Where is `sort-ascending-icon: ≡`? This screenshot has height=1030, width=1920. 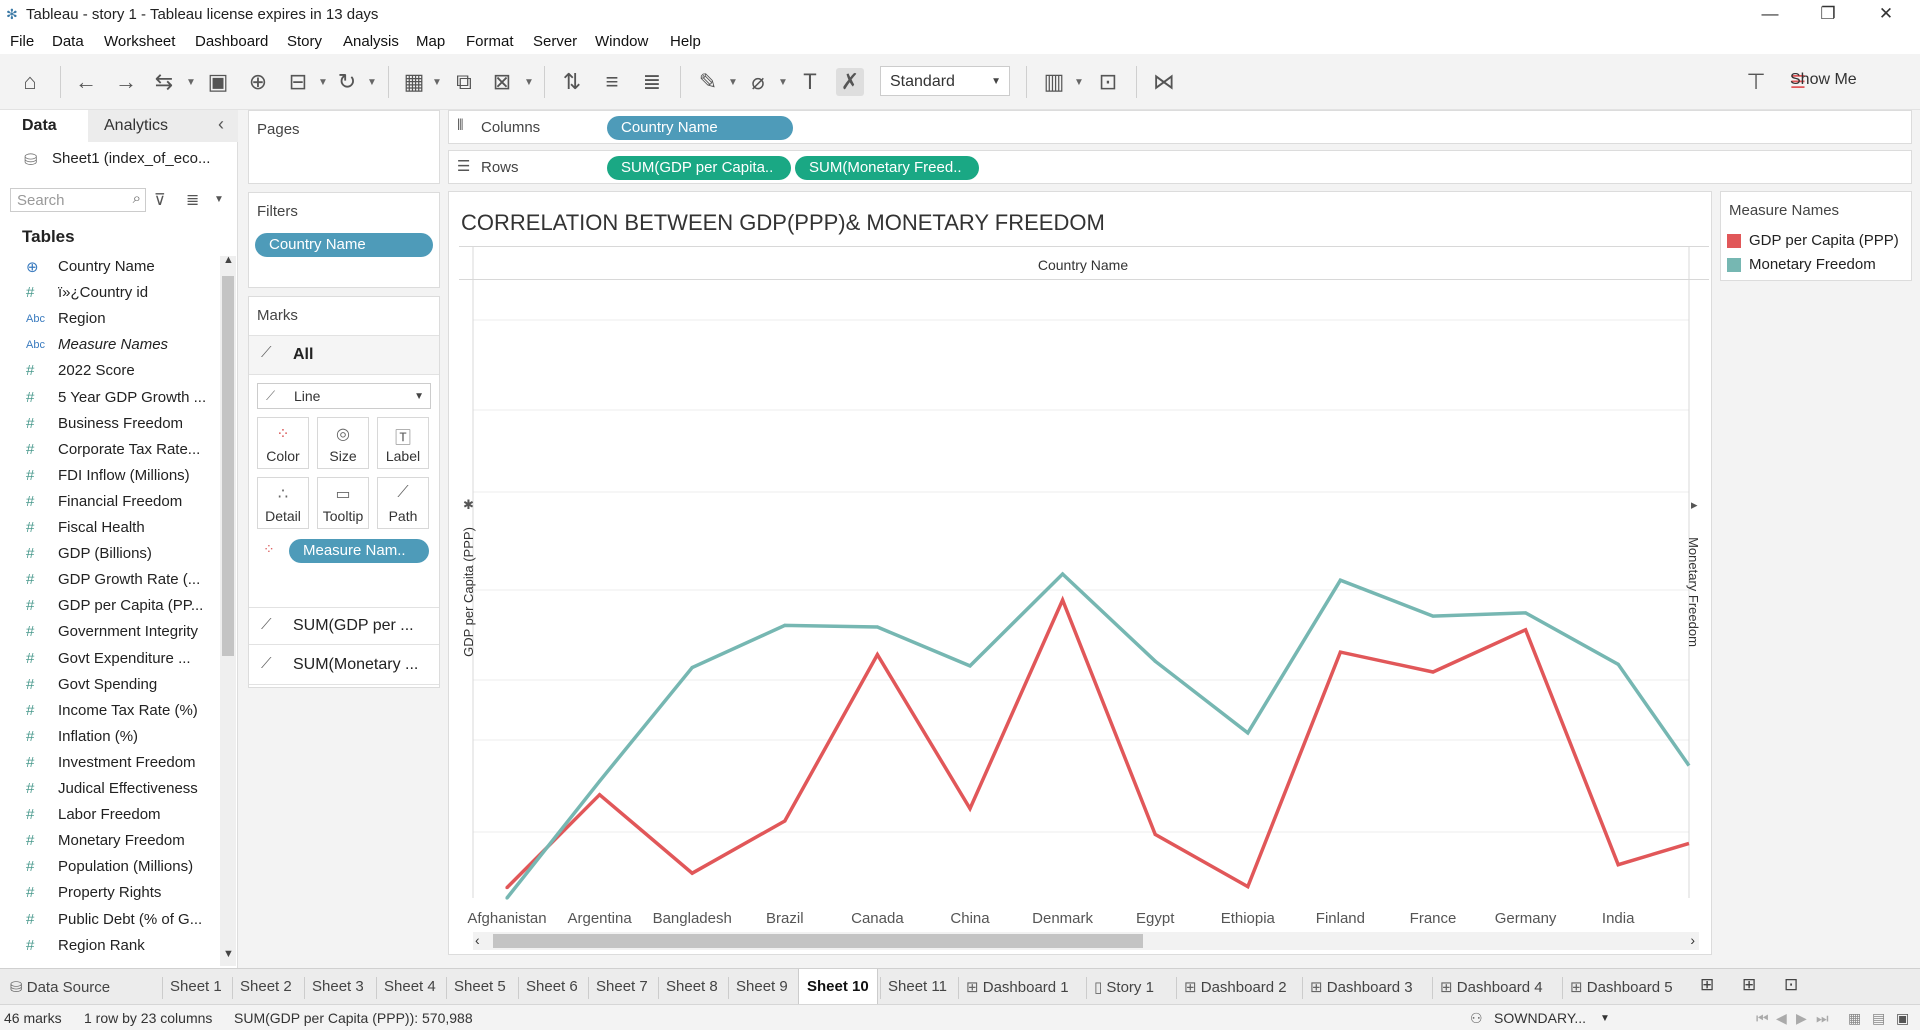 sort-ascending-icon: ≡ is located at coordinates (612, 82).